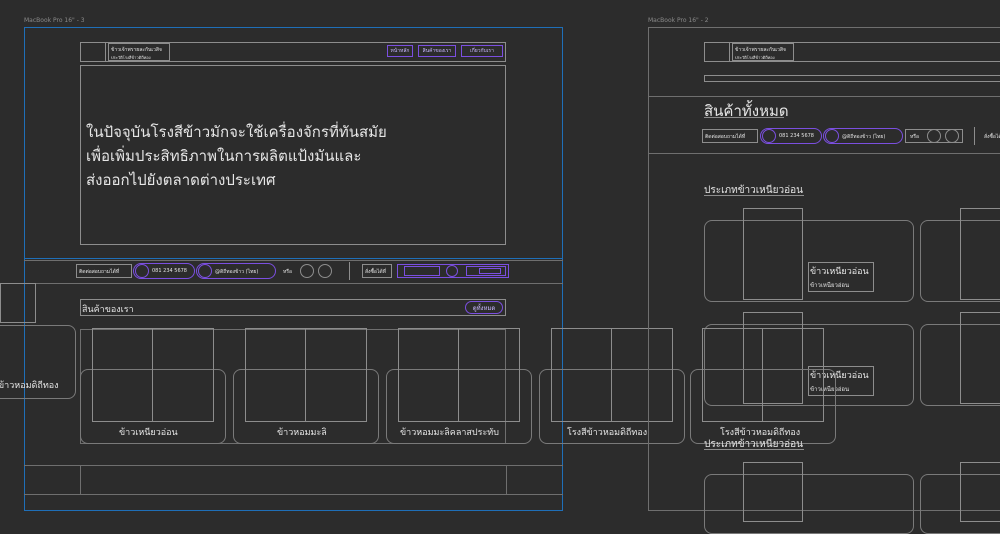 Image resolution: width=1000 pixels, height=534 pixels. I want to click on product-card-3-divider, so click(458, 375).